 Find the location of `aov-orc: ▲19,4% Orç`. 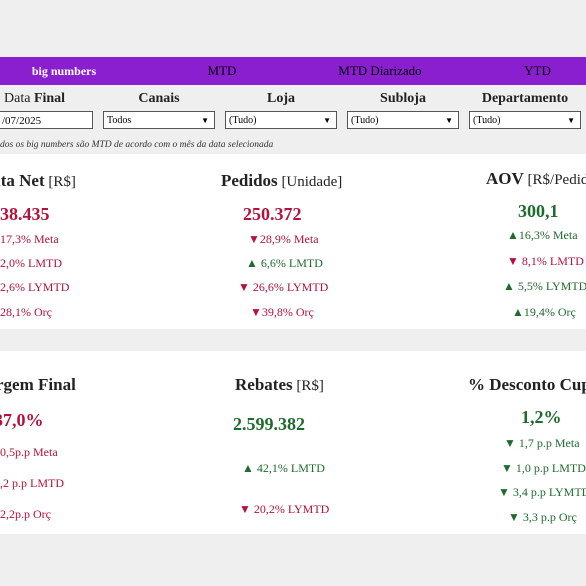

aov-orc: ▲19,4% Orç is located at coordinates (544, 312).